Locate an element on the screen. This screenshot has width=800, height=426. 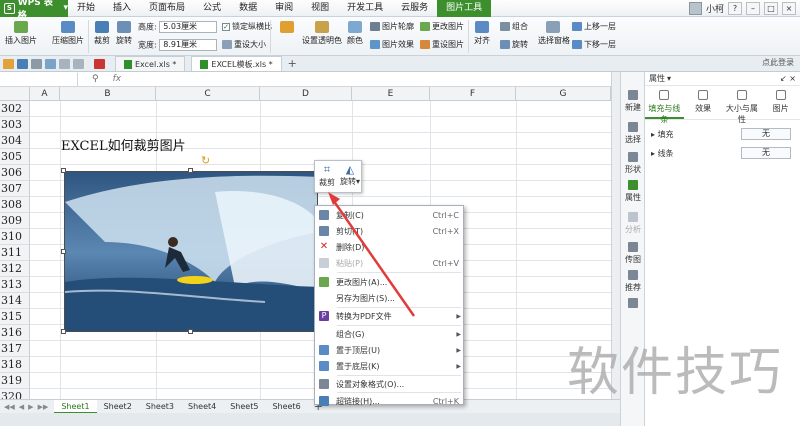
watermark-text: 软件技巧 is located at coordinates (675, 373).